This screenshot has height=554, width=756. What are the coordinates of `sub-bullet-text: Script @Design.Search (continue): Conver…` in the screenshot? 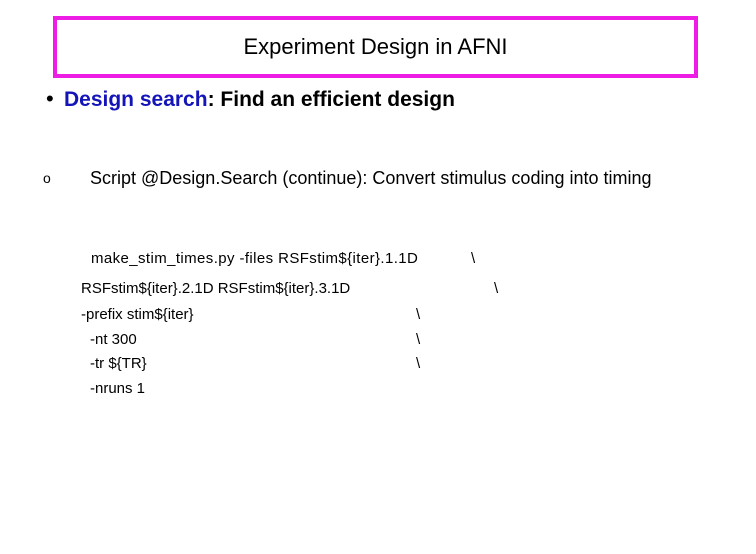 It's located at (371, 178).